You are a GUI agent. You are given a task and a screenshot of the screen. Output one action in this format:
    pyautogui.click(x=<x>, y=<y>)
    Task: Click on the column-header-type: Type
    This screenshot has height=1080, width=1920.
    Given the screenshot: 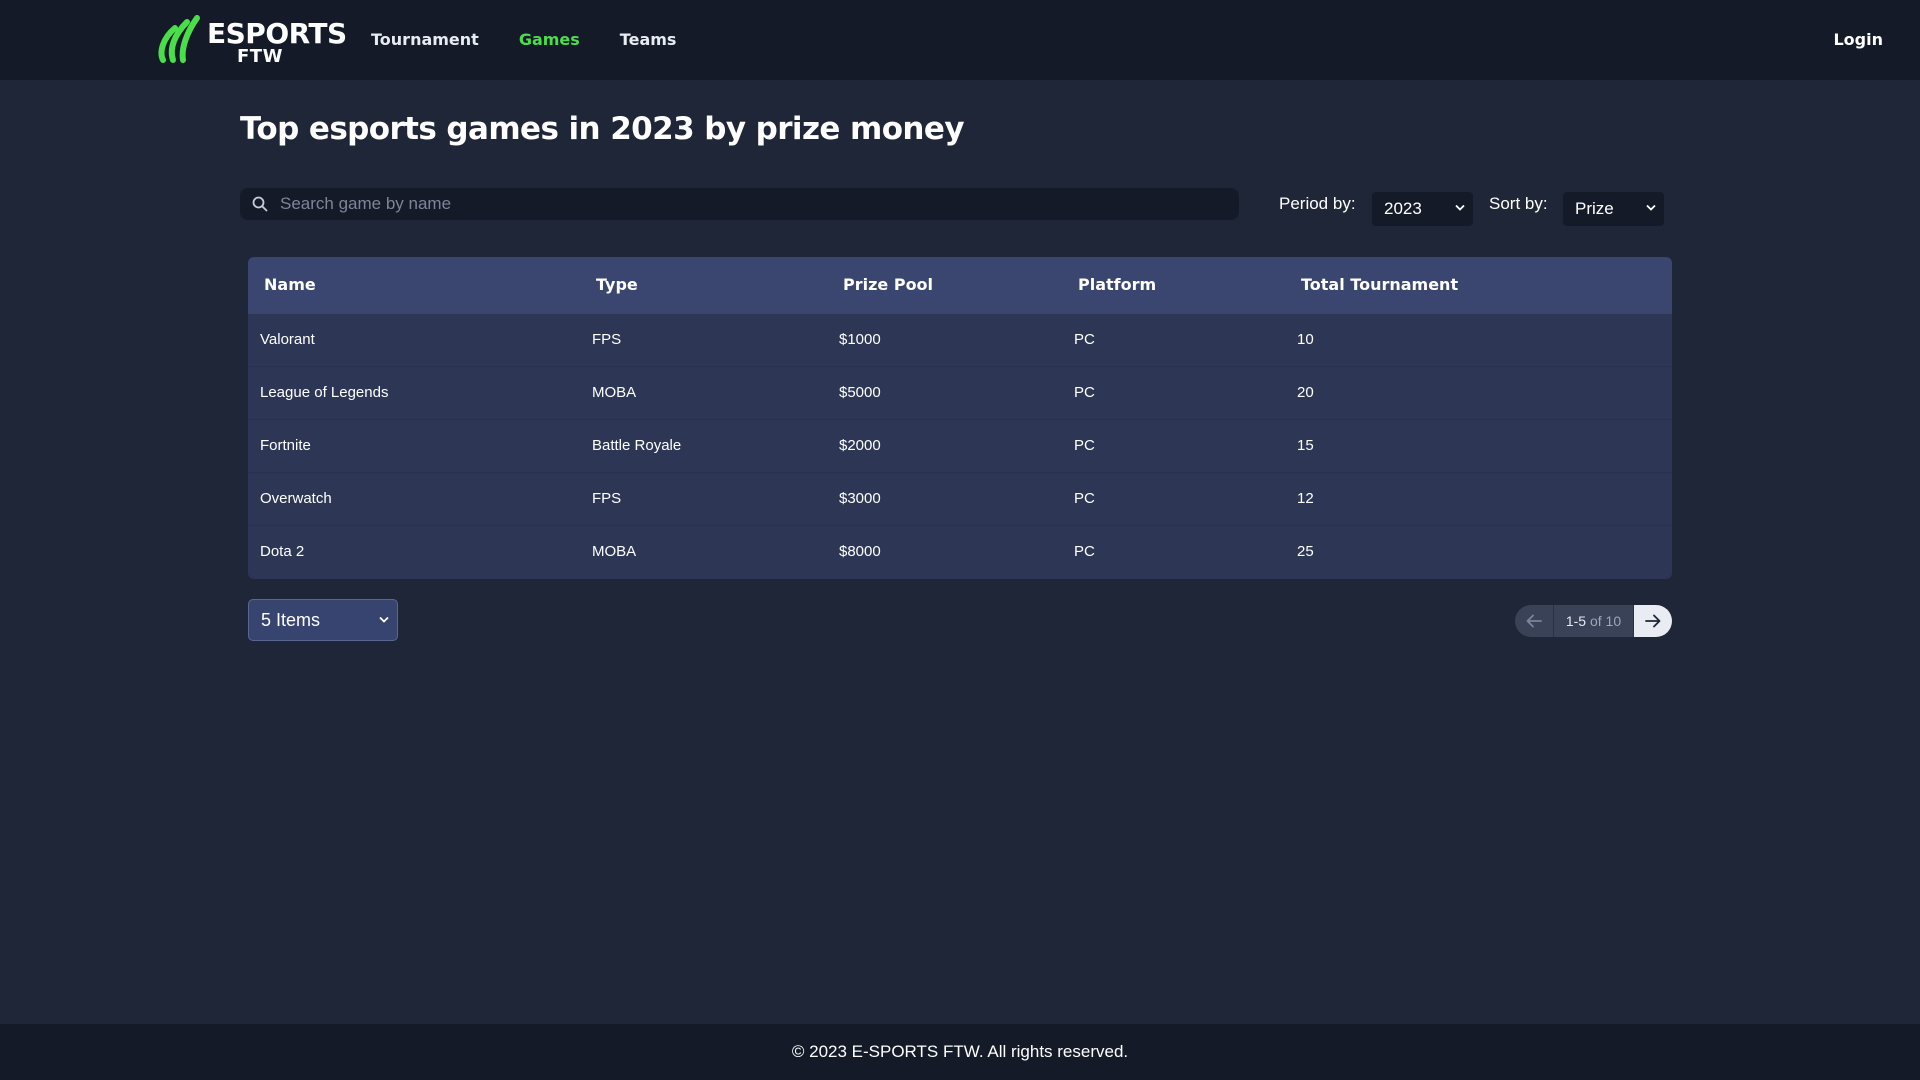 What is the action you would take?
    pyautogui.click(x=617, y=285)
    